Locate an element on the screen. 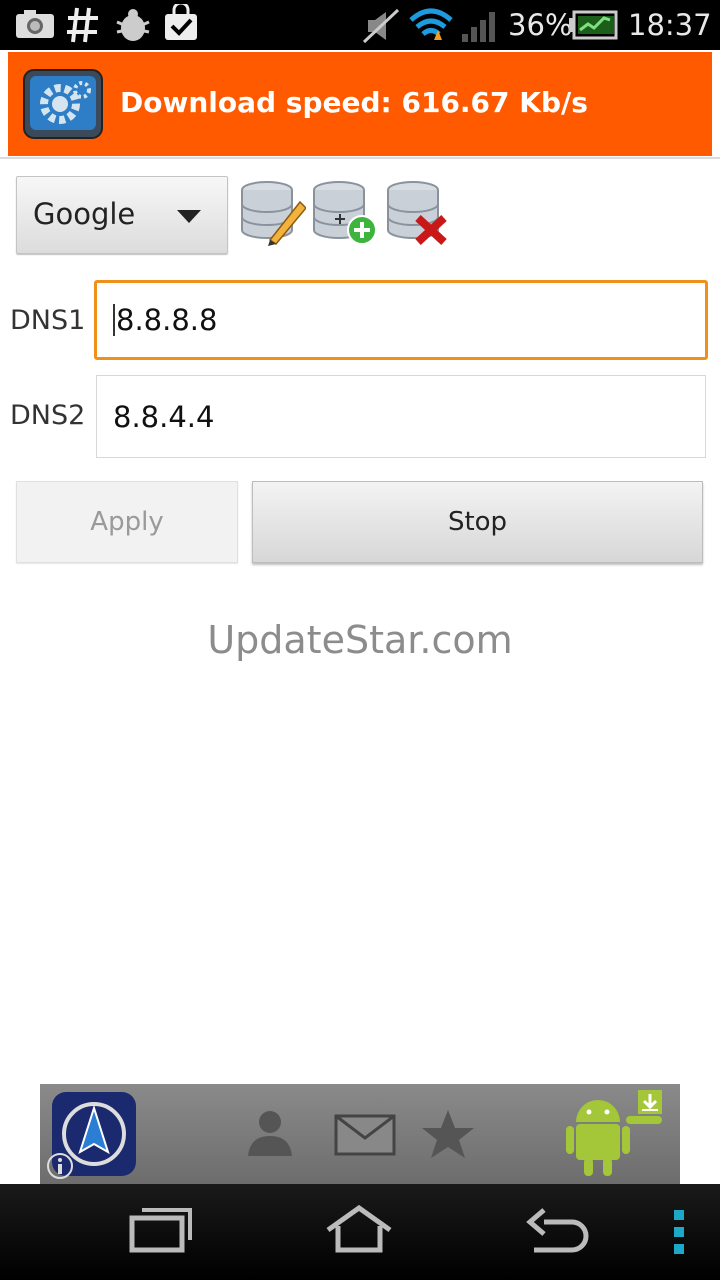  text-caret is located at coordinates (114, 320).